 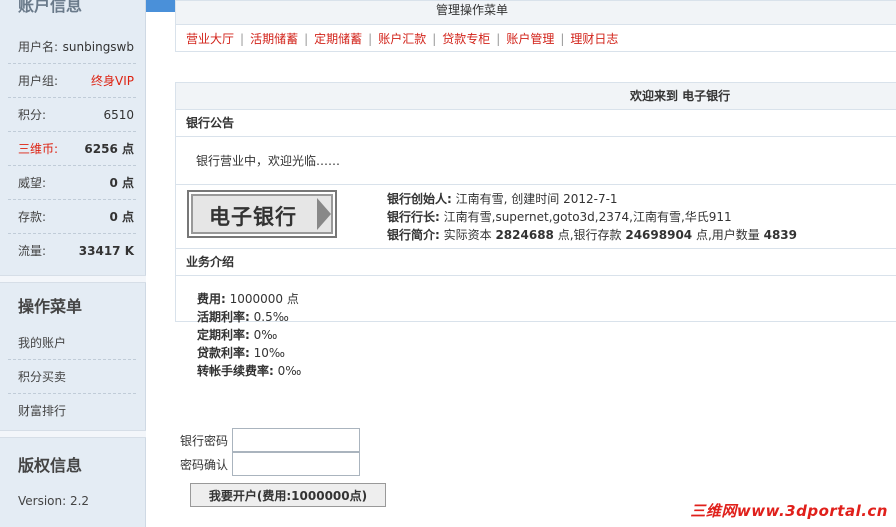 What do you see at coordinates (72, 81) in the screenshot?
I see `sidebar-row-usergroup: 用户组: 终身VIP` at bounding box center [72, 81].